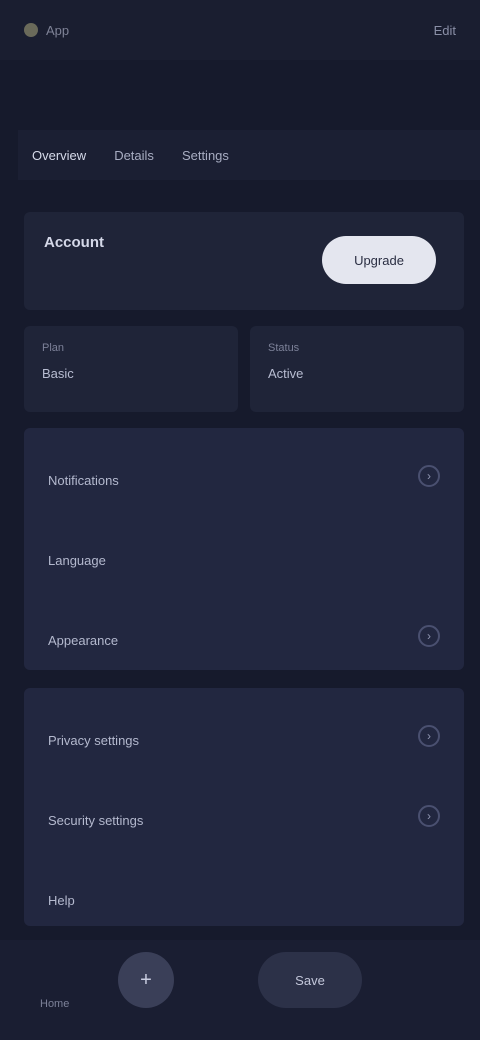  What do you see at coordinates (244, 369) in the screenshot?
I see `stats-row: Plan Basic Status Active` at bounding box center [244, 369].